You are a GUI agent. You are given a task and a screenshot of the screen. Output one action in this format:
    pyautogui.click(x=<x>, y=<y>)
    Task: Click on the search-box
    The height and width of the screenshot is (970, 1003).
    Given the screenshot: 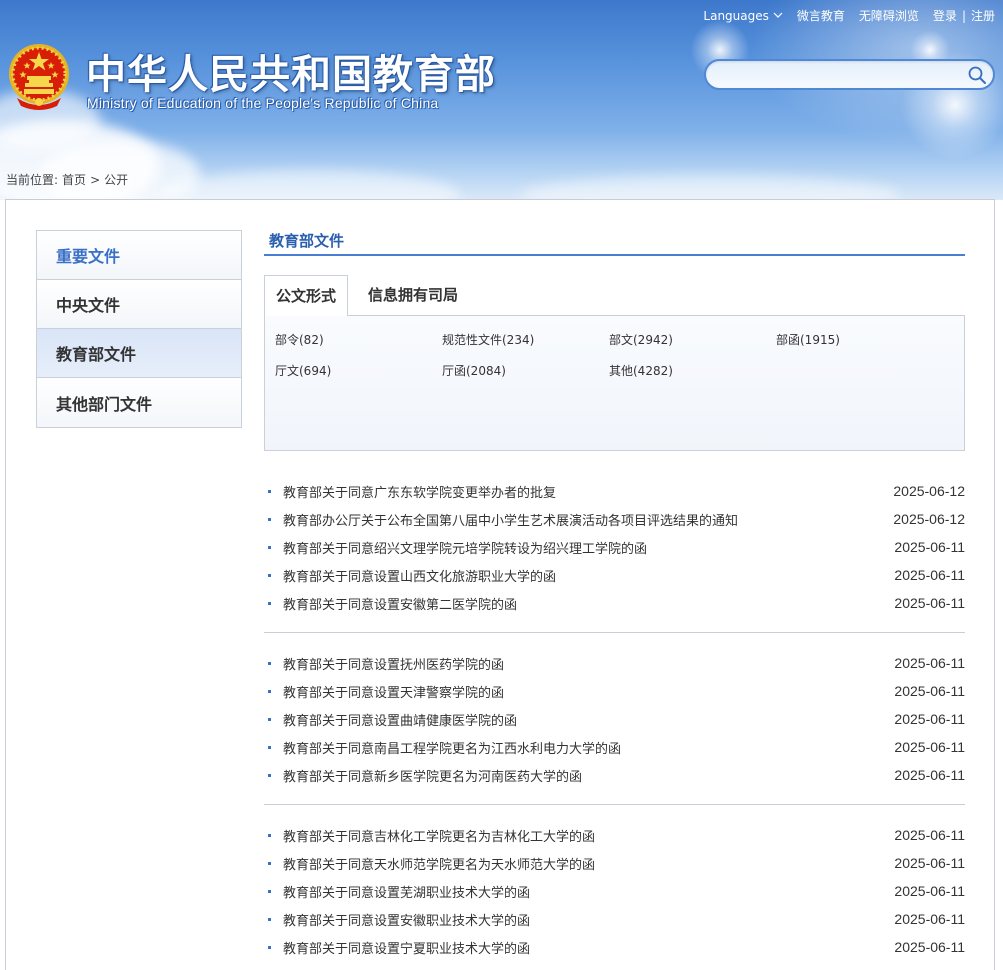 What is the action you would take?
    pyautogui.click(x=849, y=74)
    